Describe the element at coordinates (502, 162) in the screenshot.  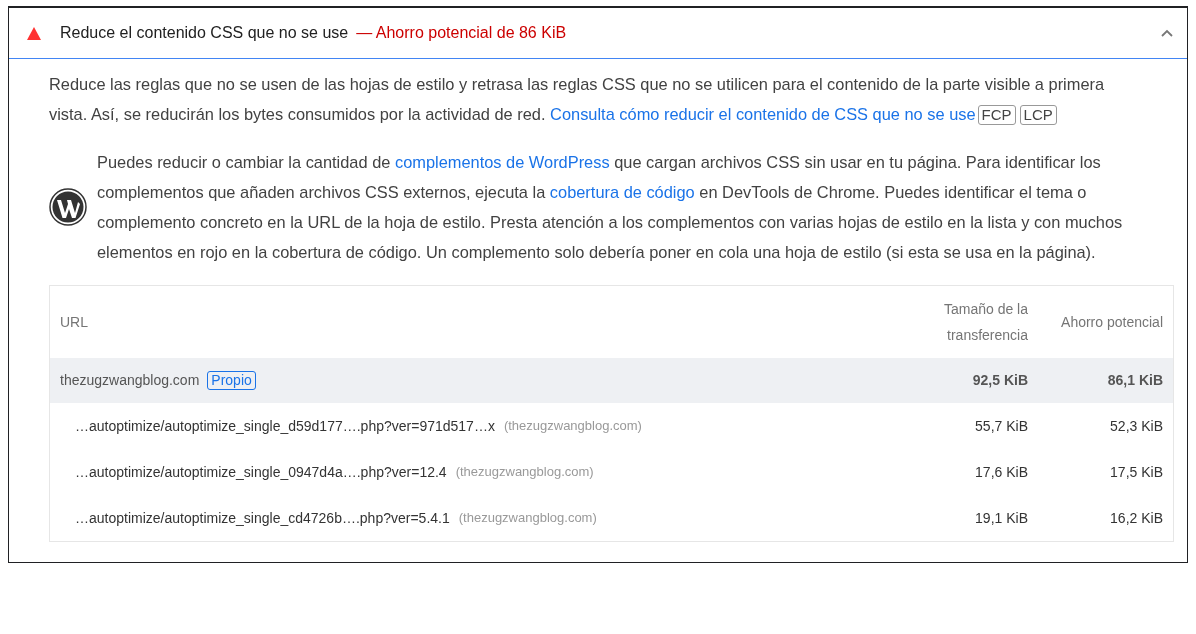
I see `link: complementos de WordPress` at that location.